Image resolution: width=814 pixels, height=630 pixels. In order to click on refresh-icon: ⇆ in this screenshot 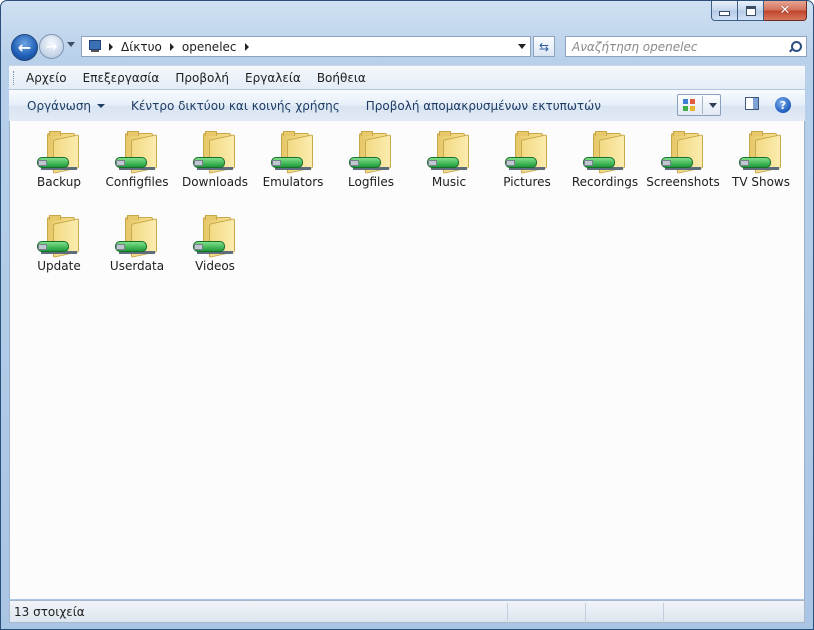, I will do `click(544, 46)`.